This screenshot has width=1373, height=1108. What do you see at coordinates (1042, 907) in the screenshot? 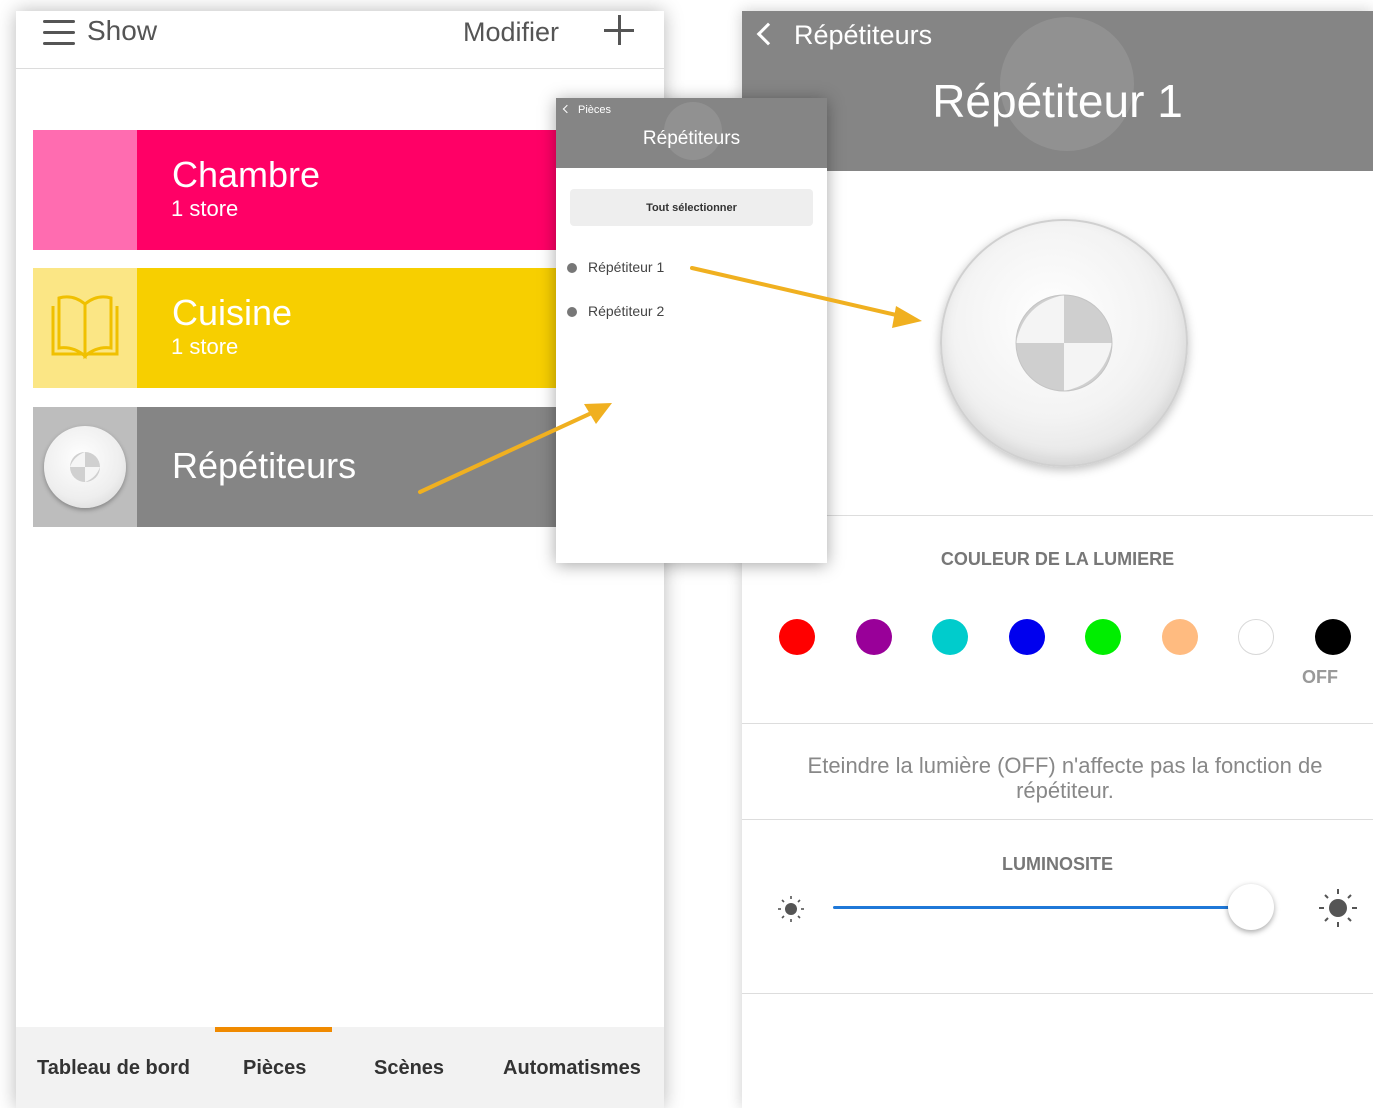
I see `brightness-slider-track` at bounding box center [1042, 907].